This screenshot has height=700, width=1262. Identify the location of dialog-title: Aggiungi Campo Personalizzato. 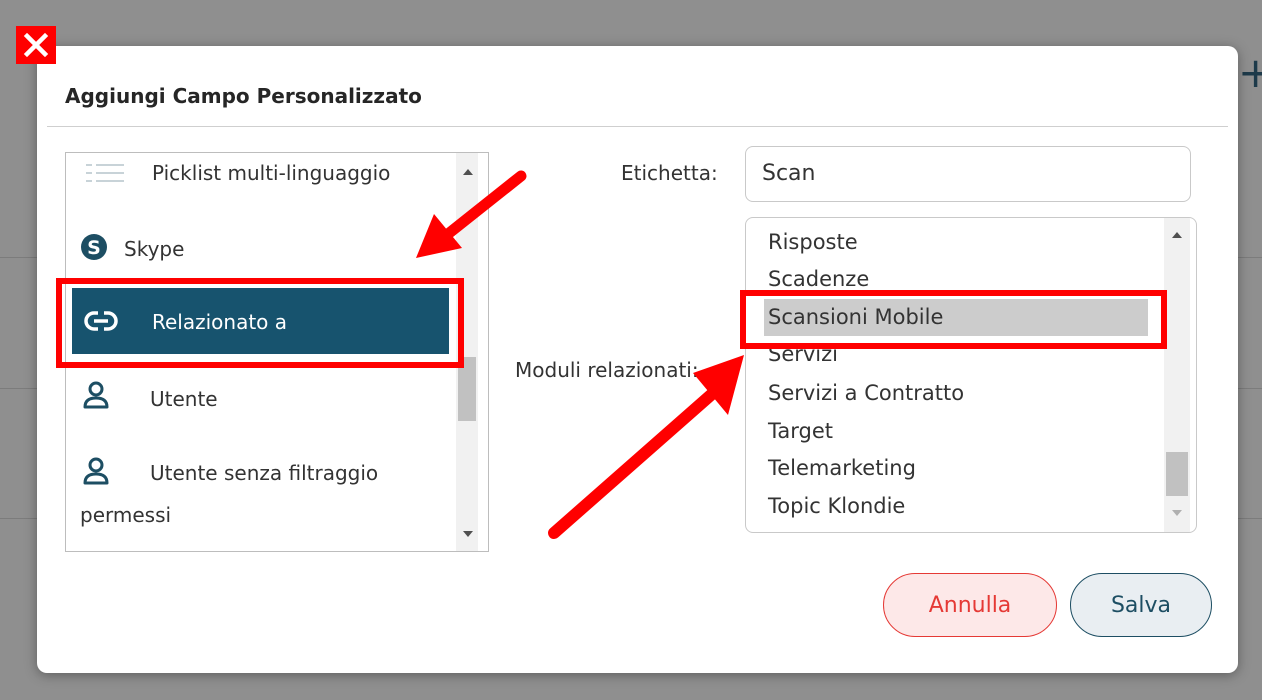
(243, 96).